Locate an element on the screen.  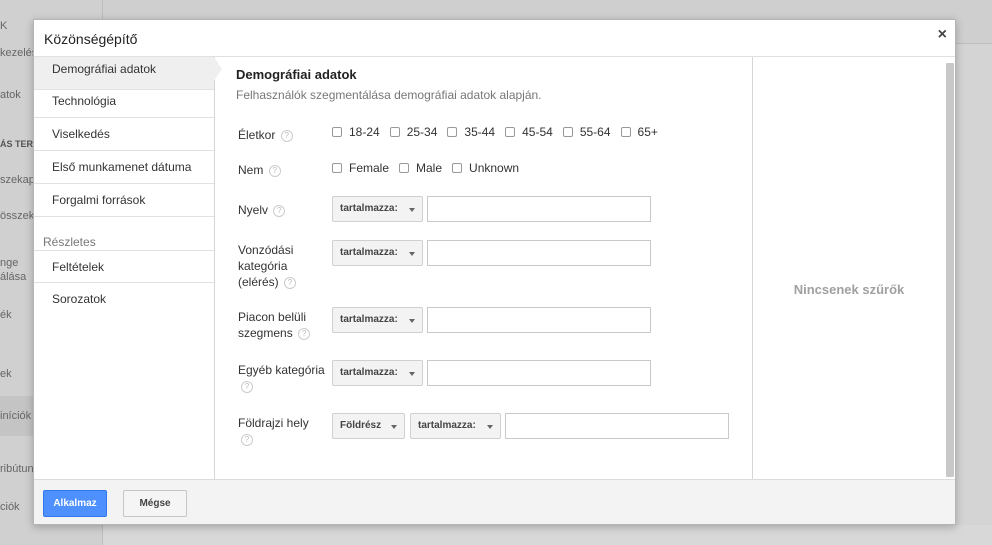
bg-sidebar-item: ÁS TER is located at coordinates (16, 144).